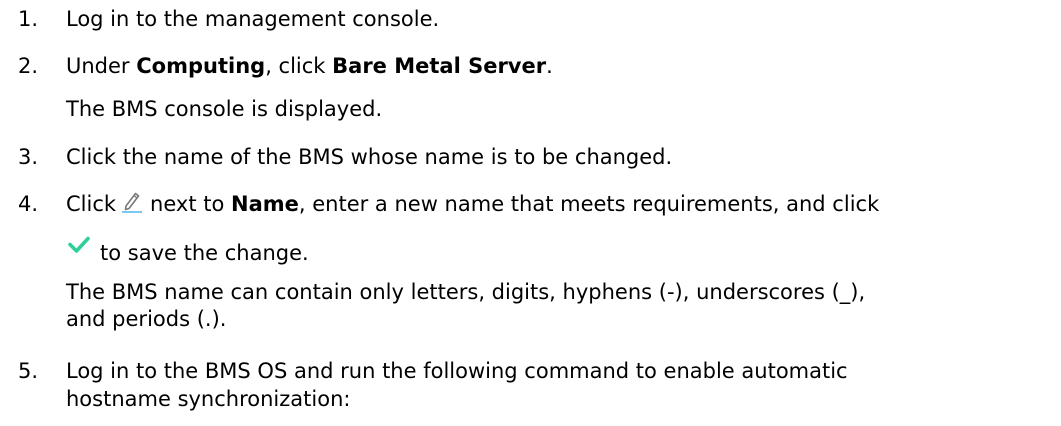 This screenshot has width=1061, height=426. What do you see at coordinates (561, 252) in the screenshot?
I see `step-4-line-2: to save the change.` at bounding box center [561, 252].